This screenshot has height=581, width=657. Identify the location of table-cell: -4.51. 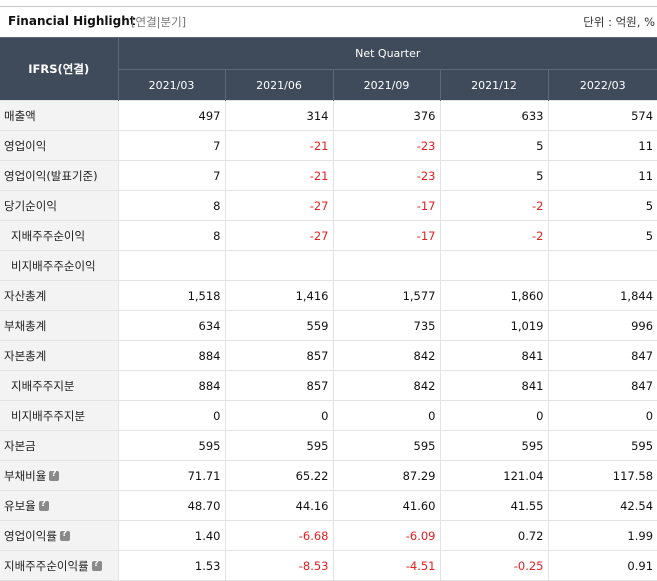
(386, 565).